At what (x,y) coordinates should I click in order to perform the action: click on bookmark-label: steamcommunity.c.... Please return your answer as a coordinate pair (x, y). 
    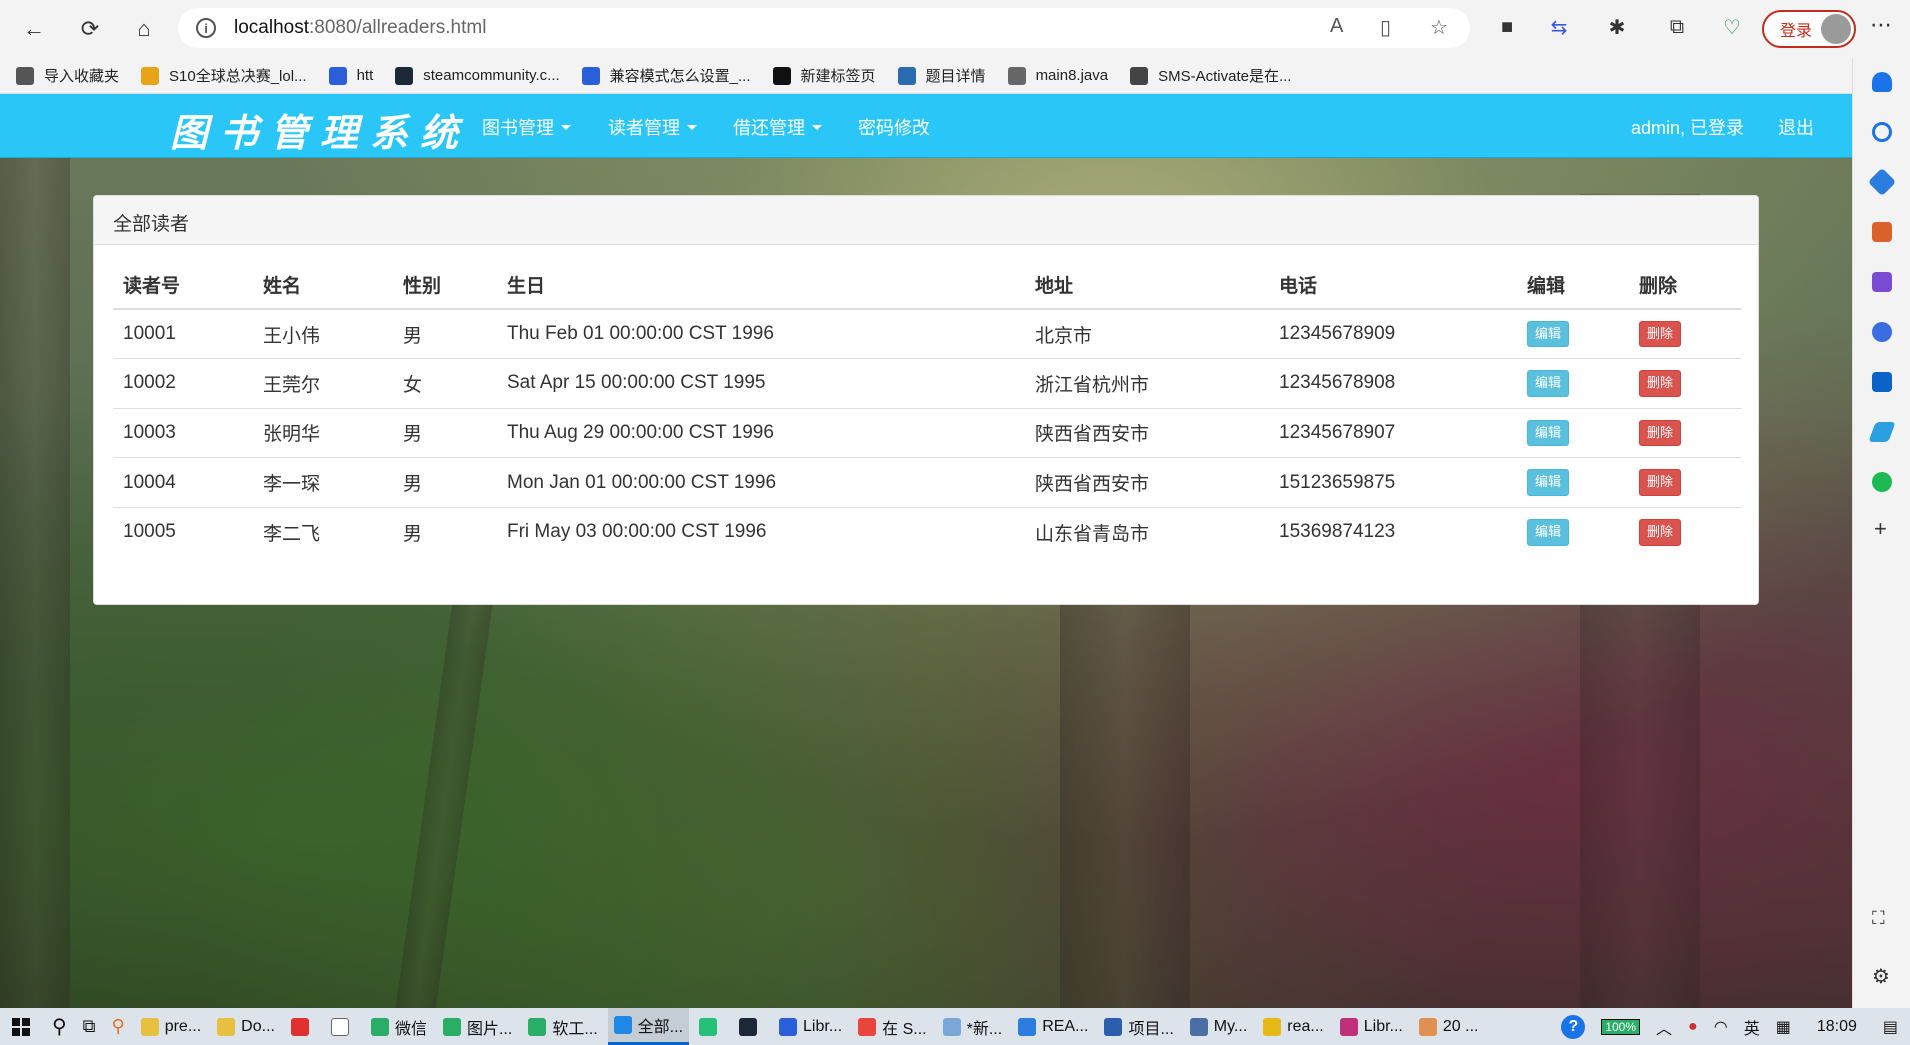
    Looking at the image, I should click on (491, 75).